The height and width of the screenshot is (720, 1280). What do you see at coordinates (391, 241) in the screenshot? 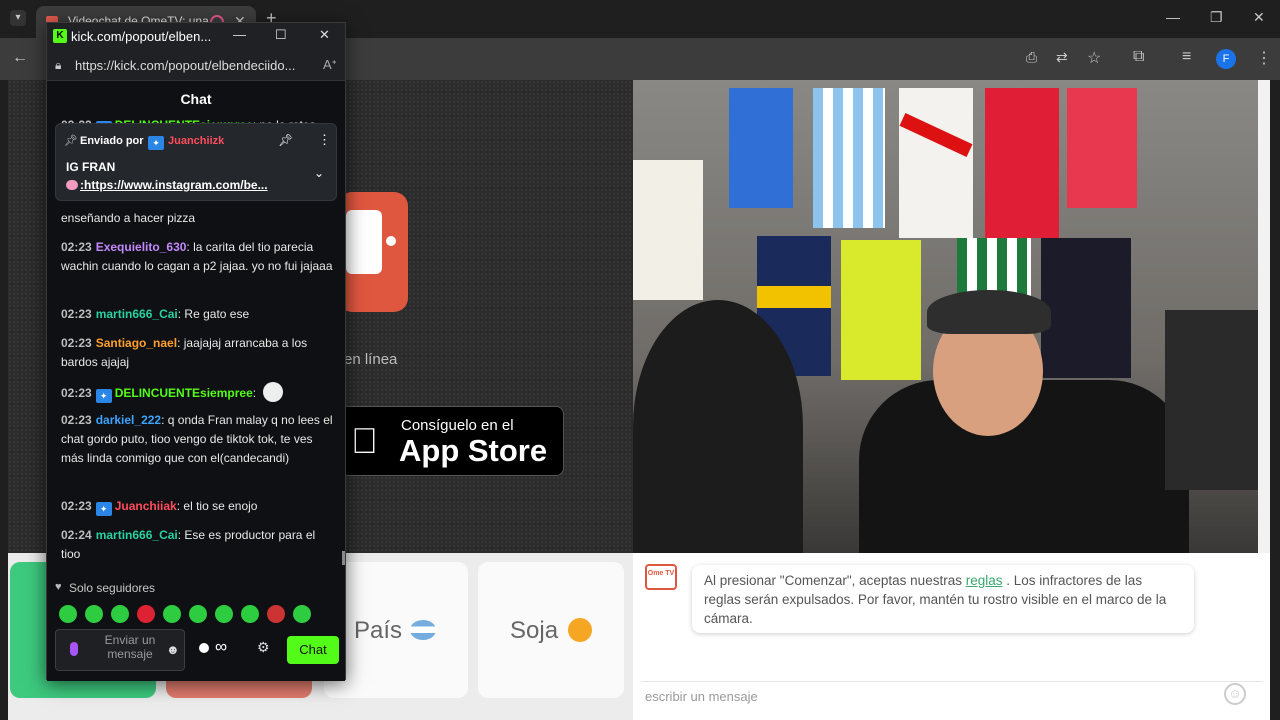
I see `logo-dot` at bounding box center [391, 241].